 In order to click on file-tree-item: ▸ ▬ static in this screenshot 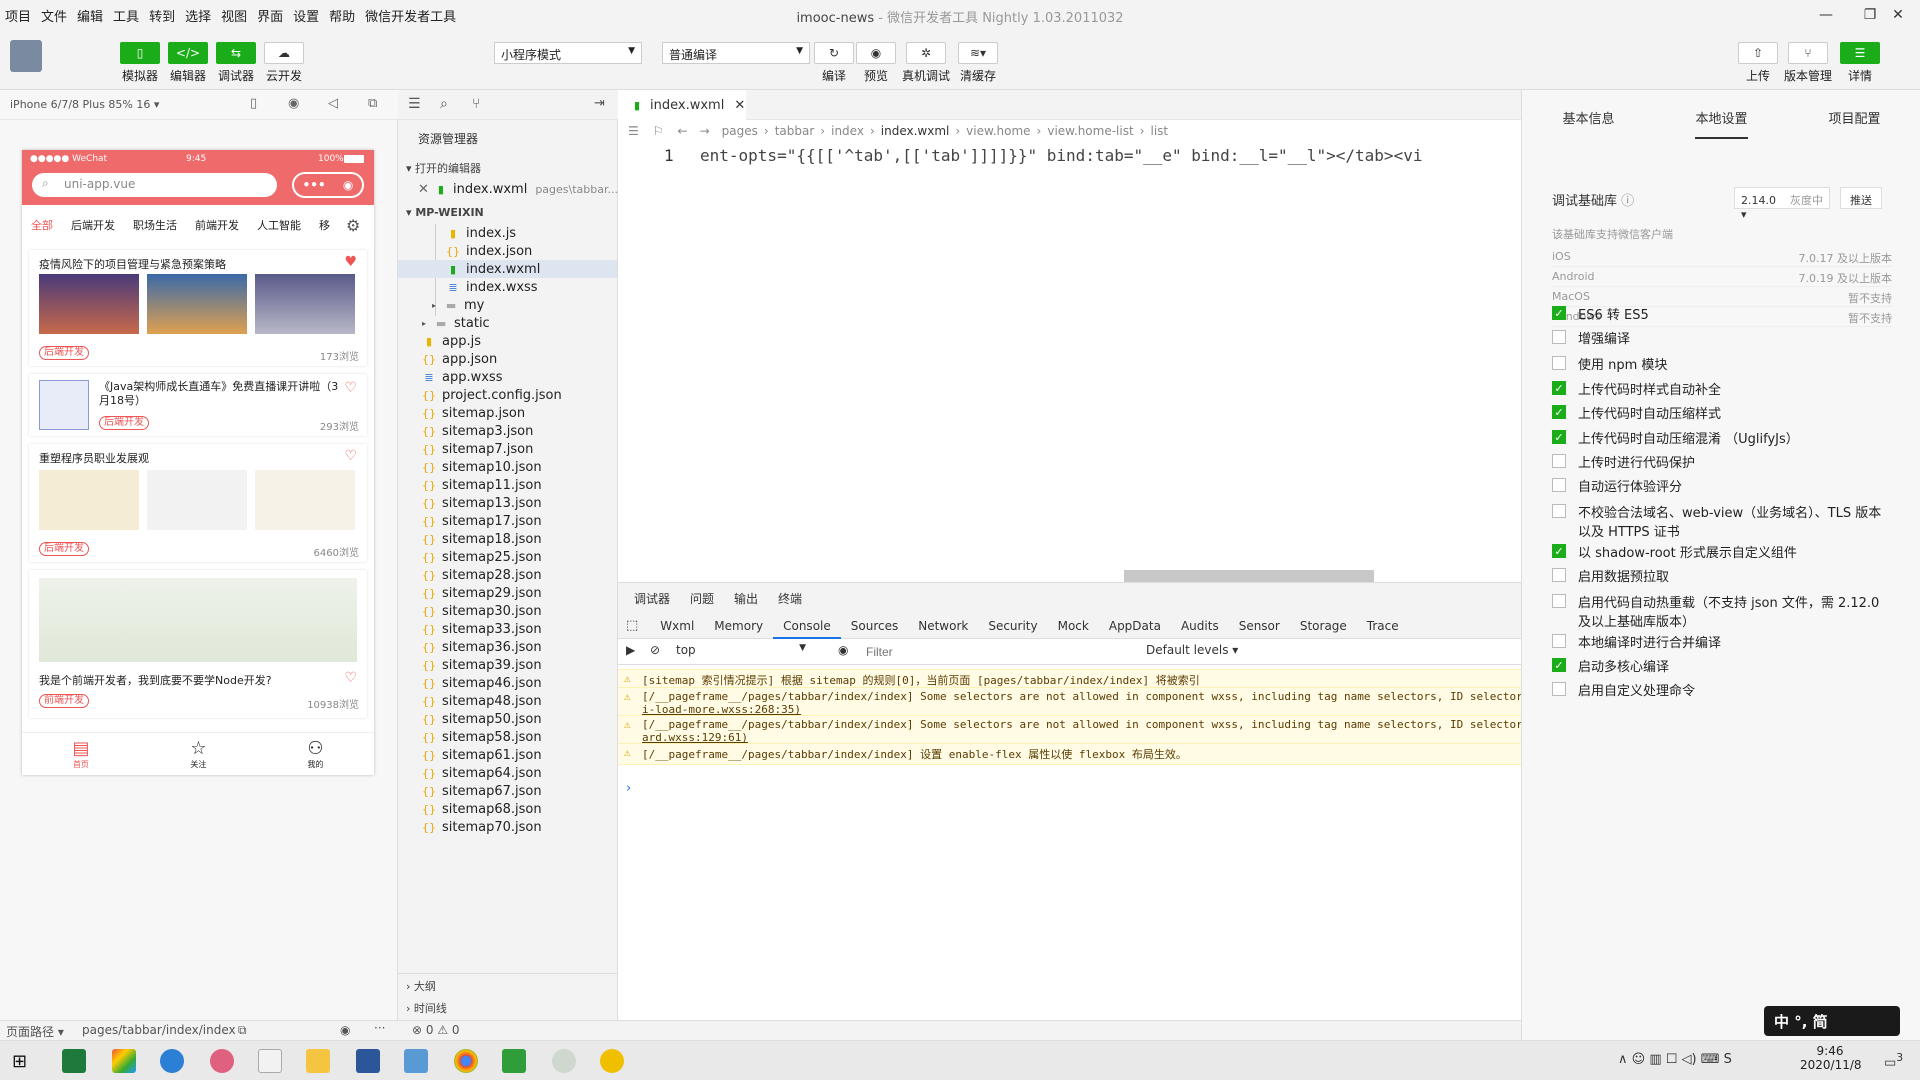, I will do `click(507, 323)`.